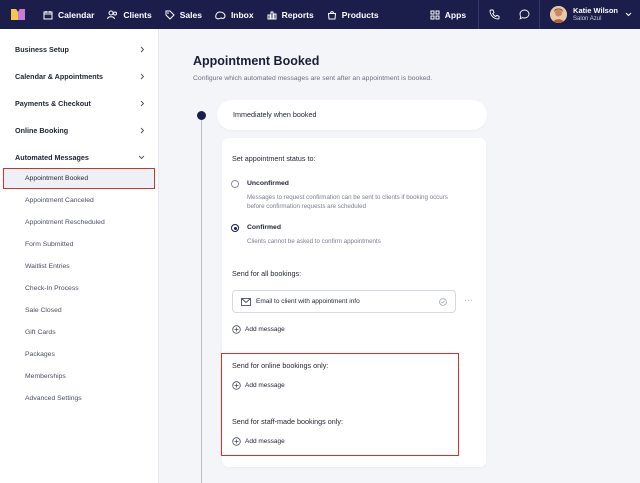 The width and height of the screenshot is (640, 483). Describe the element at coordinates (272, 15) in the screenshot. I see `chart-icon` at that location.